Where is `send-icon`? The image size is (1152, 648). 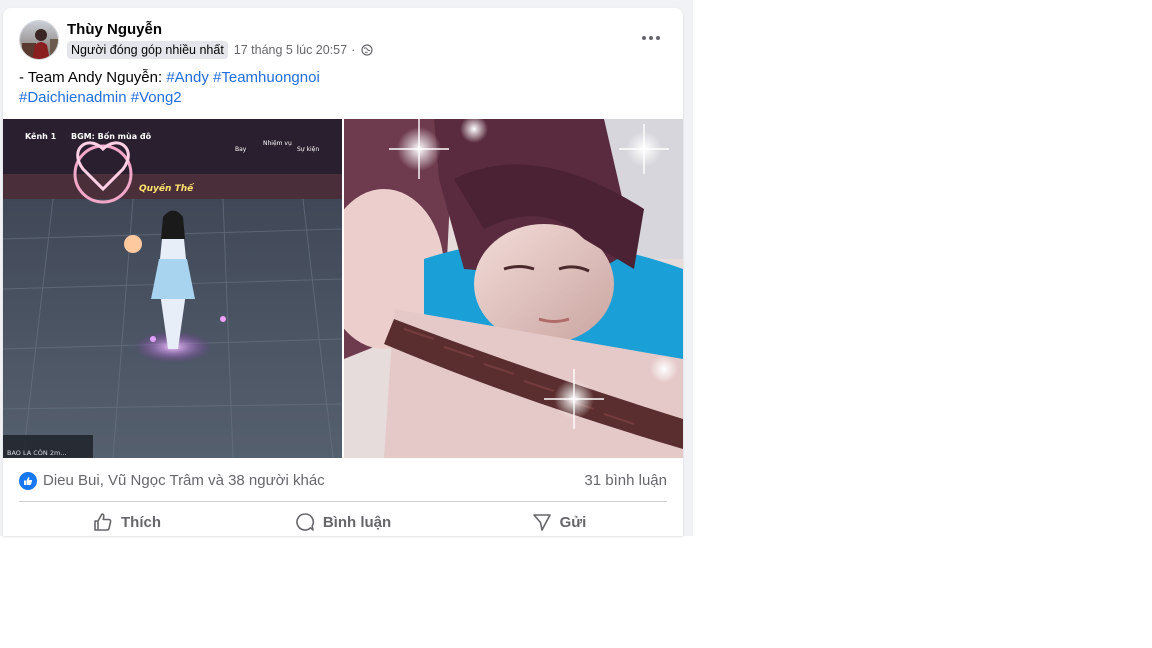
send-icon is located at coordinates (541, 522).